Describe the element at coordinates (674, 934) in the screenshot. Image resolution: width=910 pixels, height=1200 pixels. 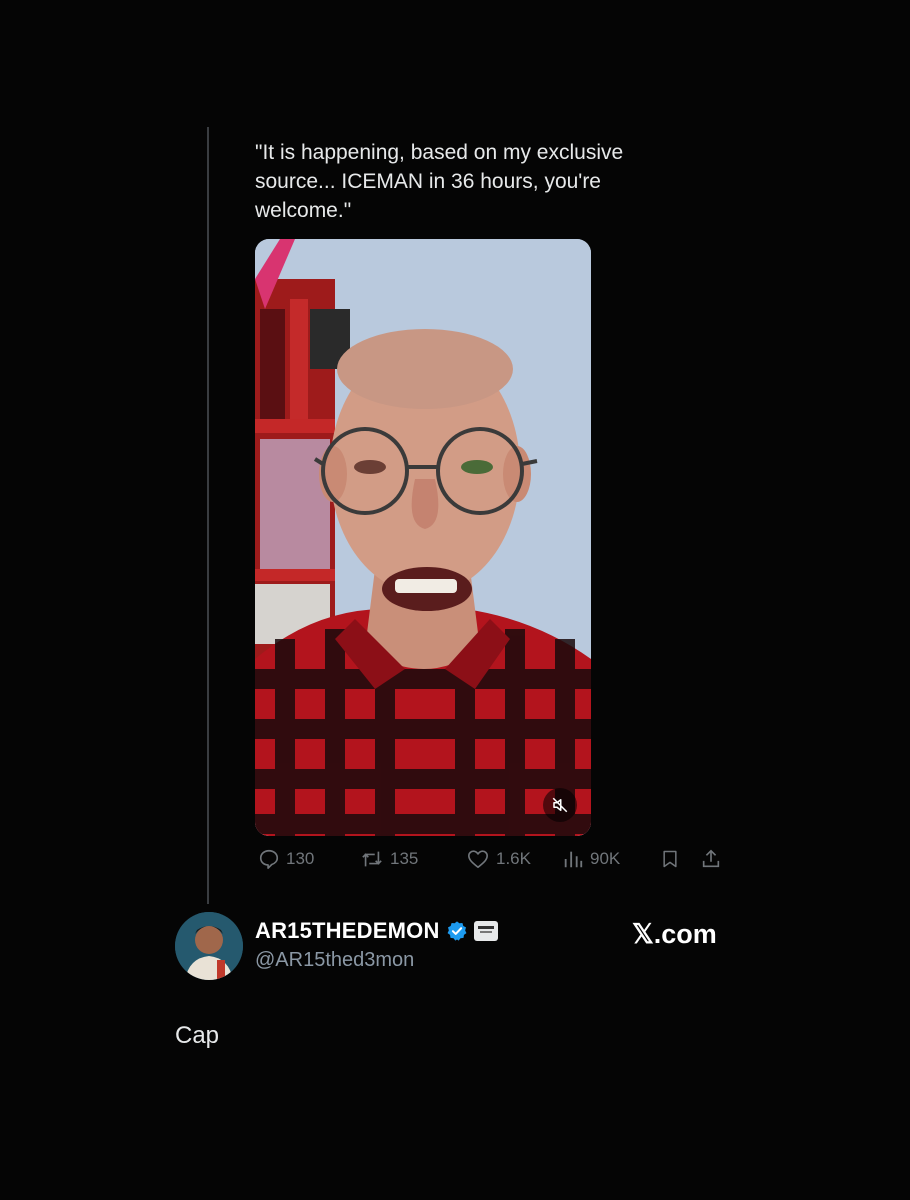
I see `x-watermark: 𝕏.com` at that location.